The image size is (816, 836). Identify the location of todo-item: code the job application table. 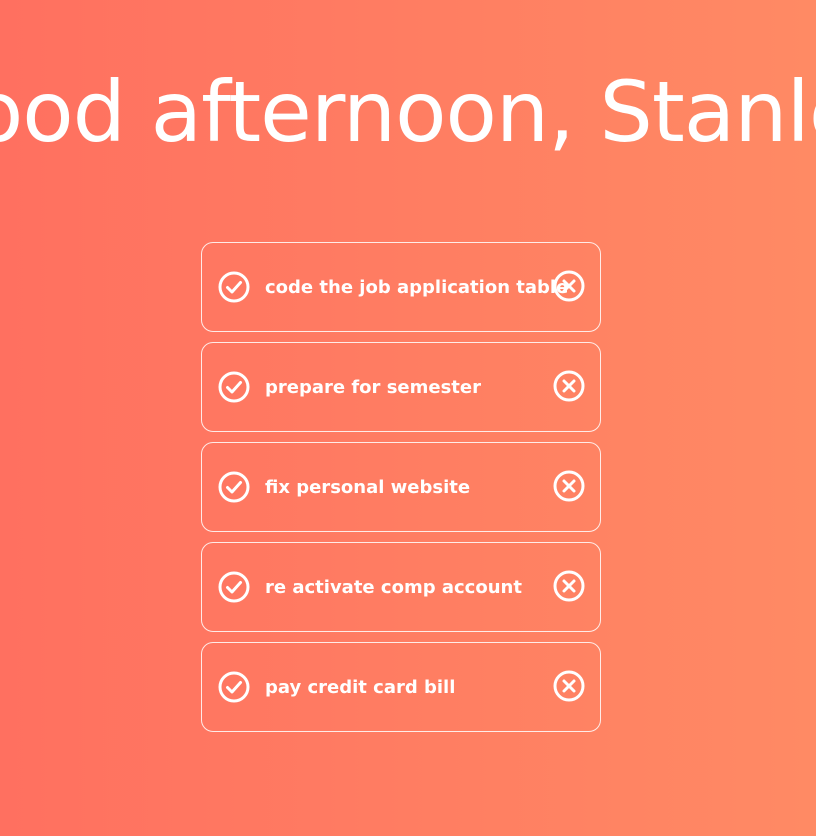
(401, 287).